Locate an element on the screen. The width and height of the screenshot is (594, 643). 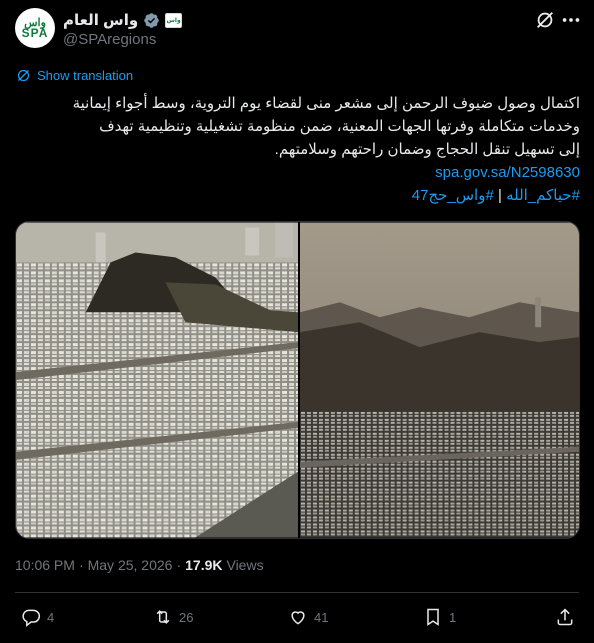
tweet-time: 10:06 PM is located at coordinates (45, 565).